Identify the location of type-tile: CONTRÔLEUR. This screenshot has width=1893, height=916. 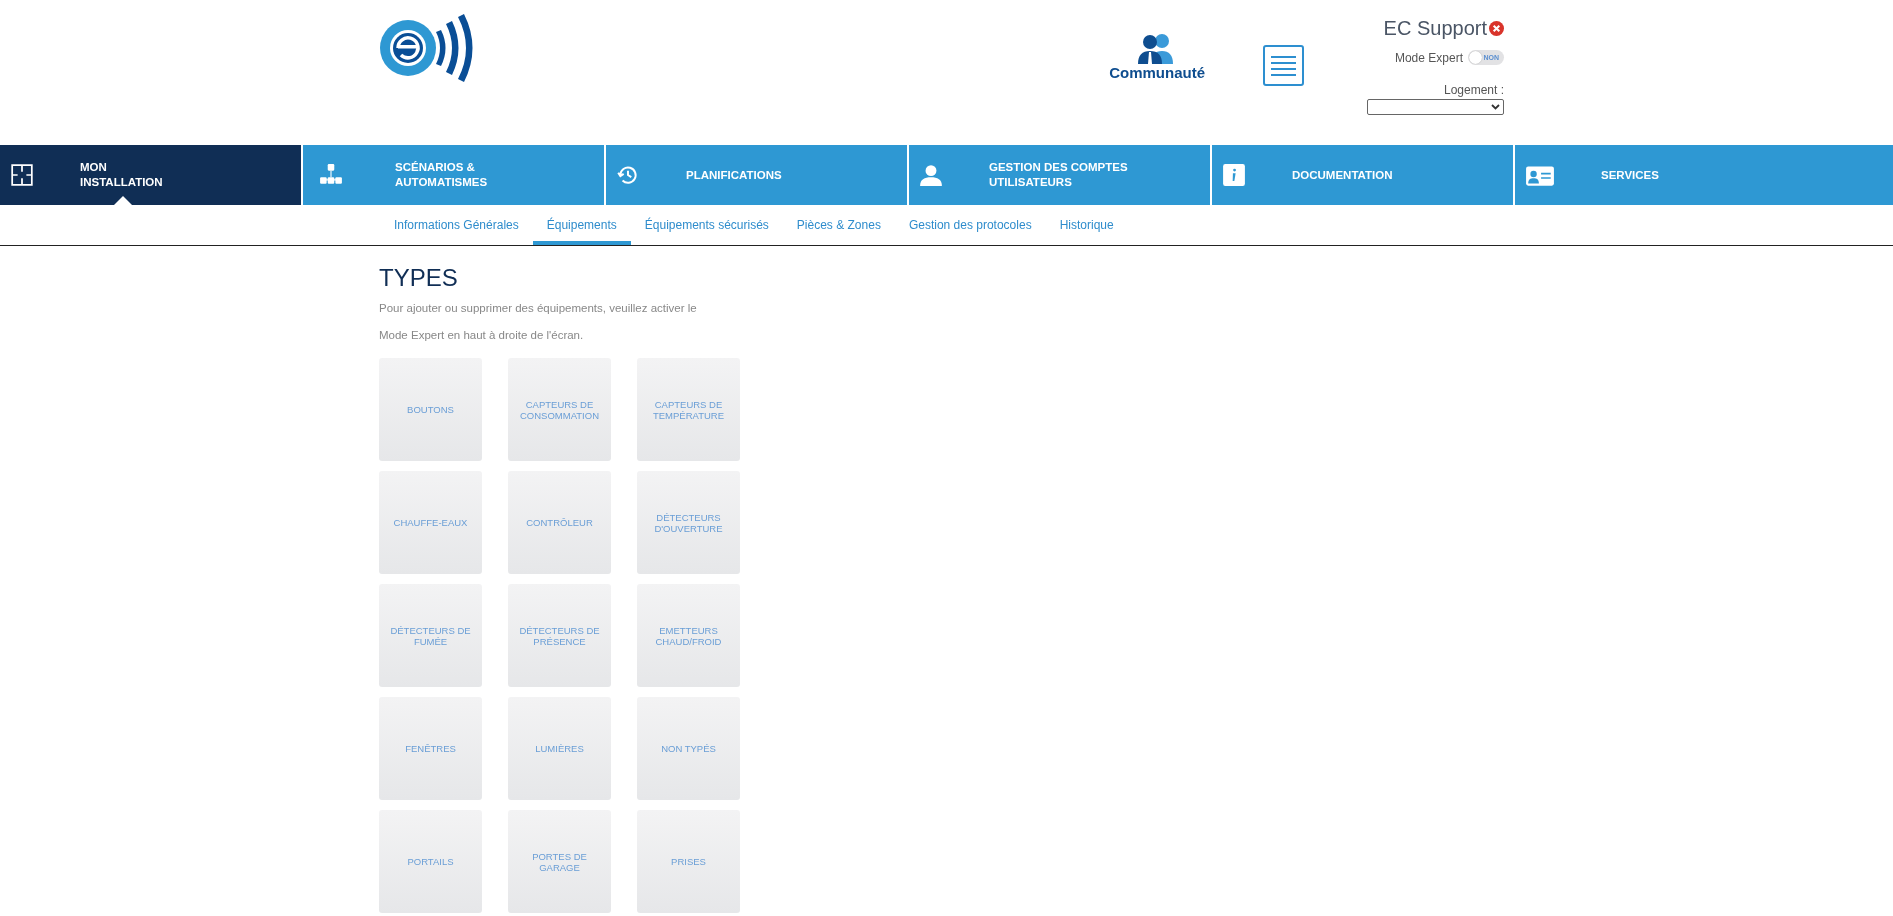
(559, 522).